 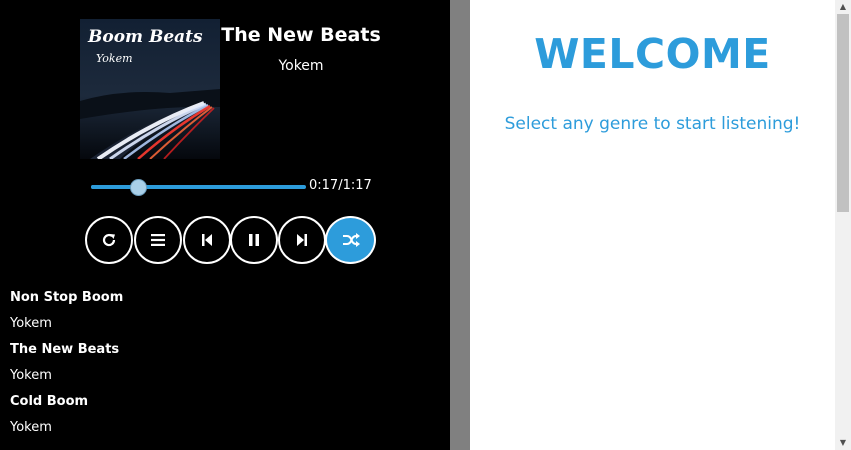 I want to click on pause-icon, so click(x=254, y=240).